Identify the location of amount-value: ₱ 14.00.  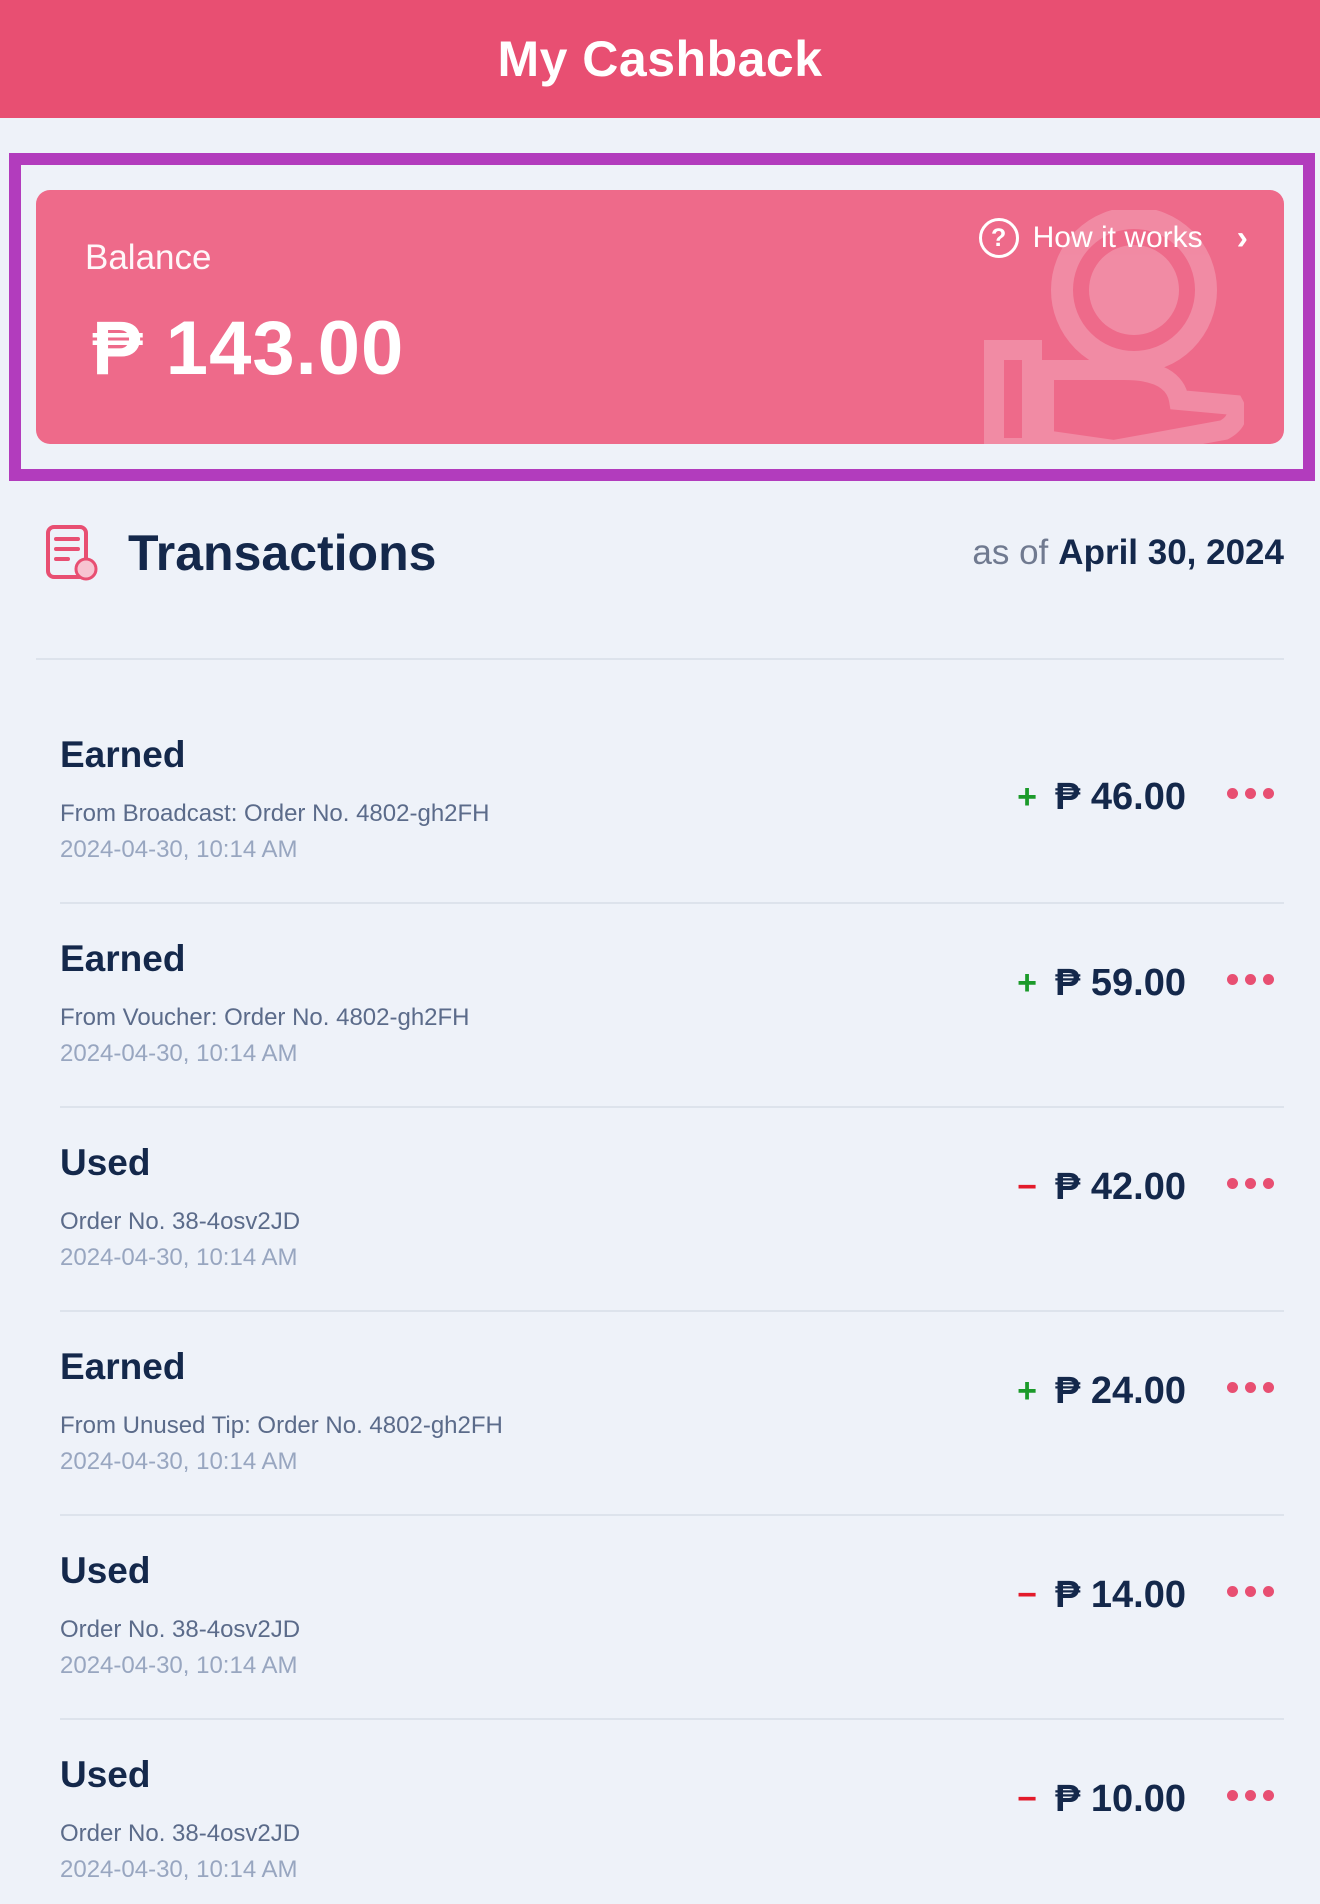
(1120, 1595).